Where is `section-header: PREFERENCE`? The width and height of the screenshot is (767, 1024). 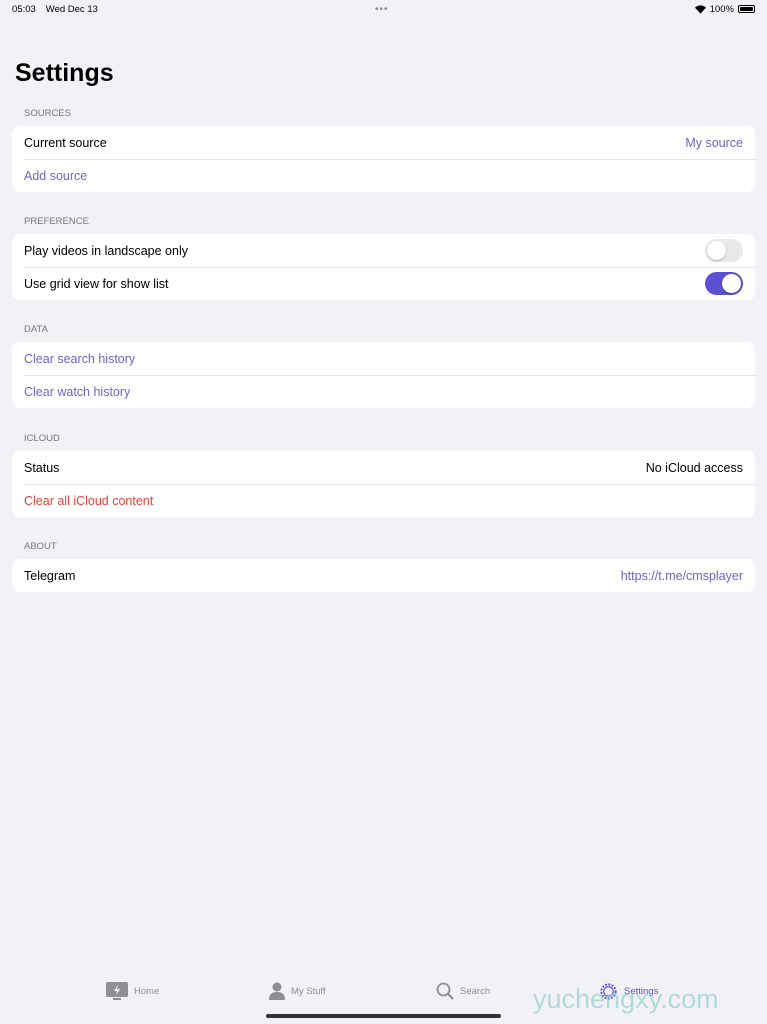 section-header: PREFERENCE is located at coordinates (56, 221).